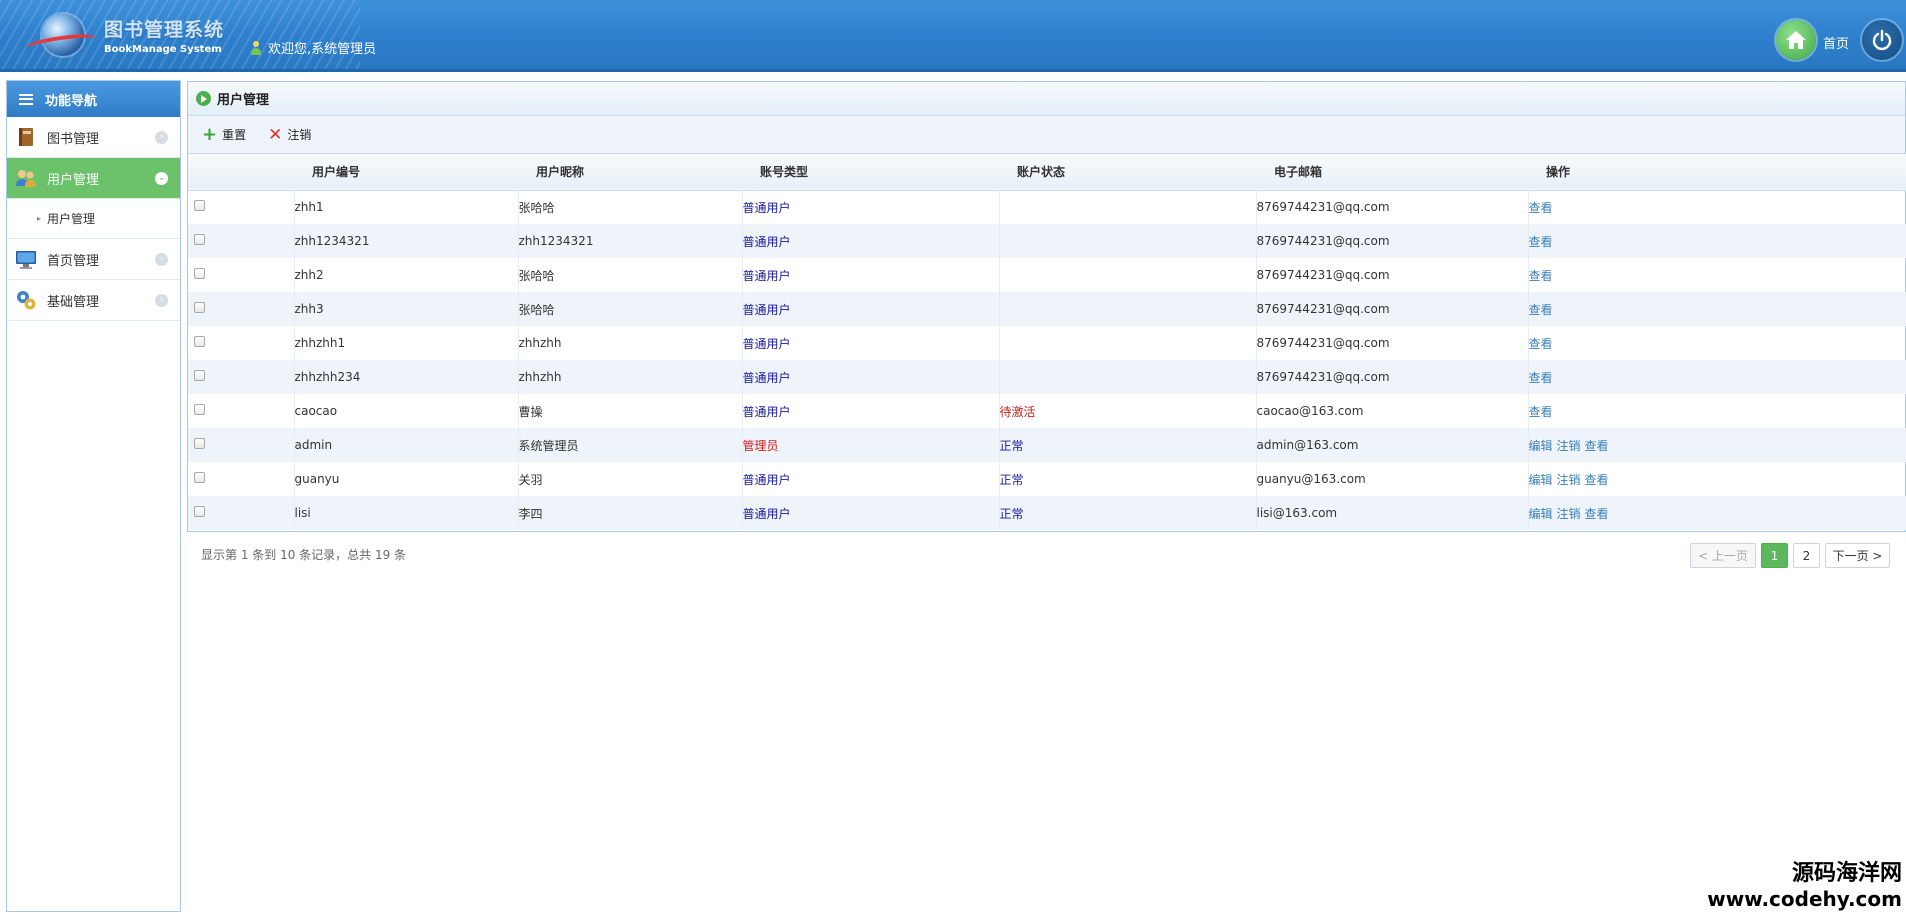  Describe the element at coordinates (406, 445) in the screenshot. I see `user-id-cell: admin` at that location.